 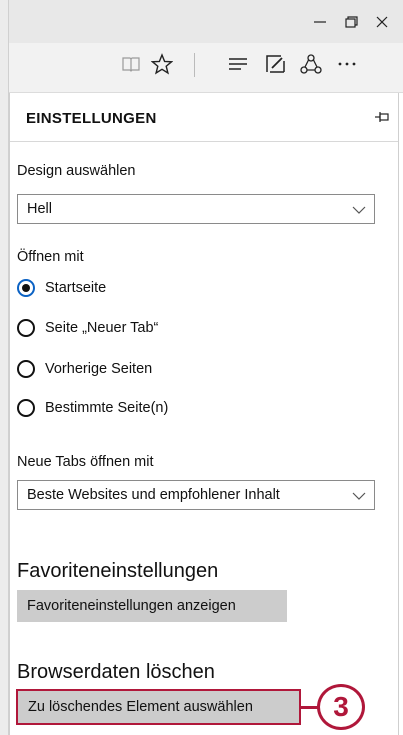 What do you see at coordinates (85, 462) in the screenshot?
I see `new-tabs-label: Neue Tabs öffnen mit` at bounding box center [85, 462].